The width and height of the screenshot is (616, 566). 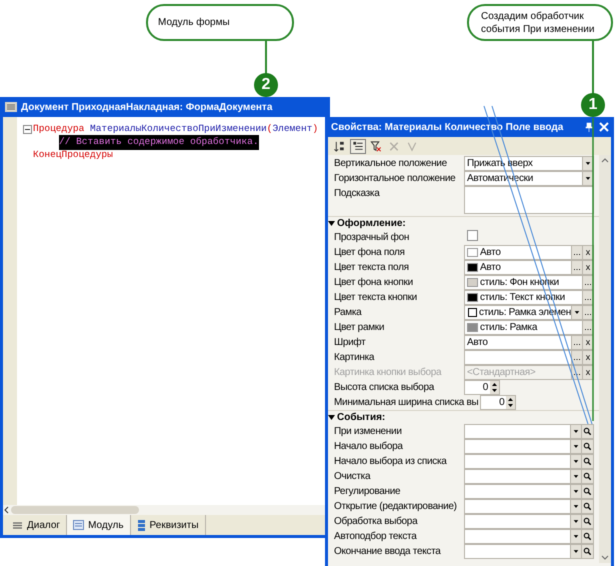 What do you see at coordinates (99, 525) in the screenshot?
I see `editor-tab: Модуль` at bounding box center [99, 525].